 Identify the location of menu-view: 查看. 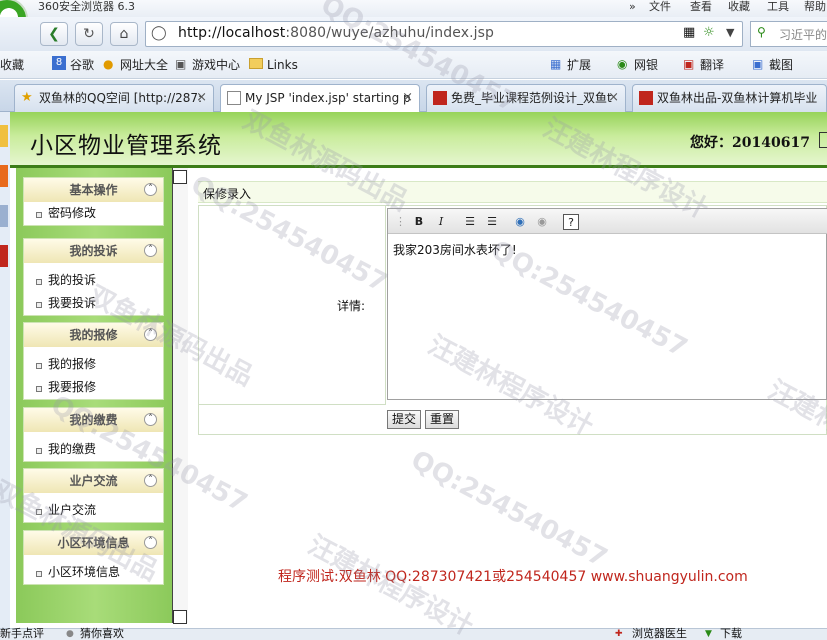
(701, 7).